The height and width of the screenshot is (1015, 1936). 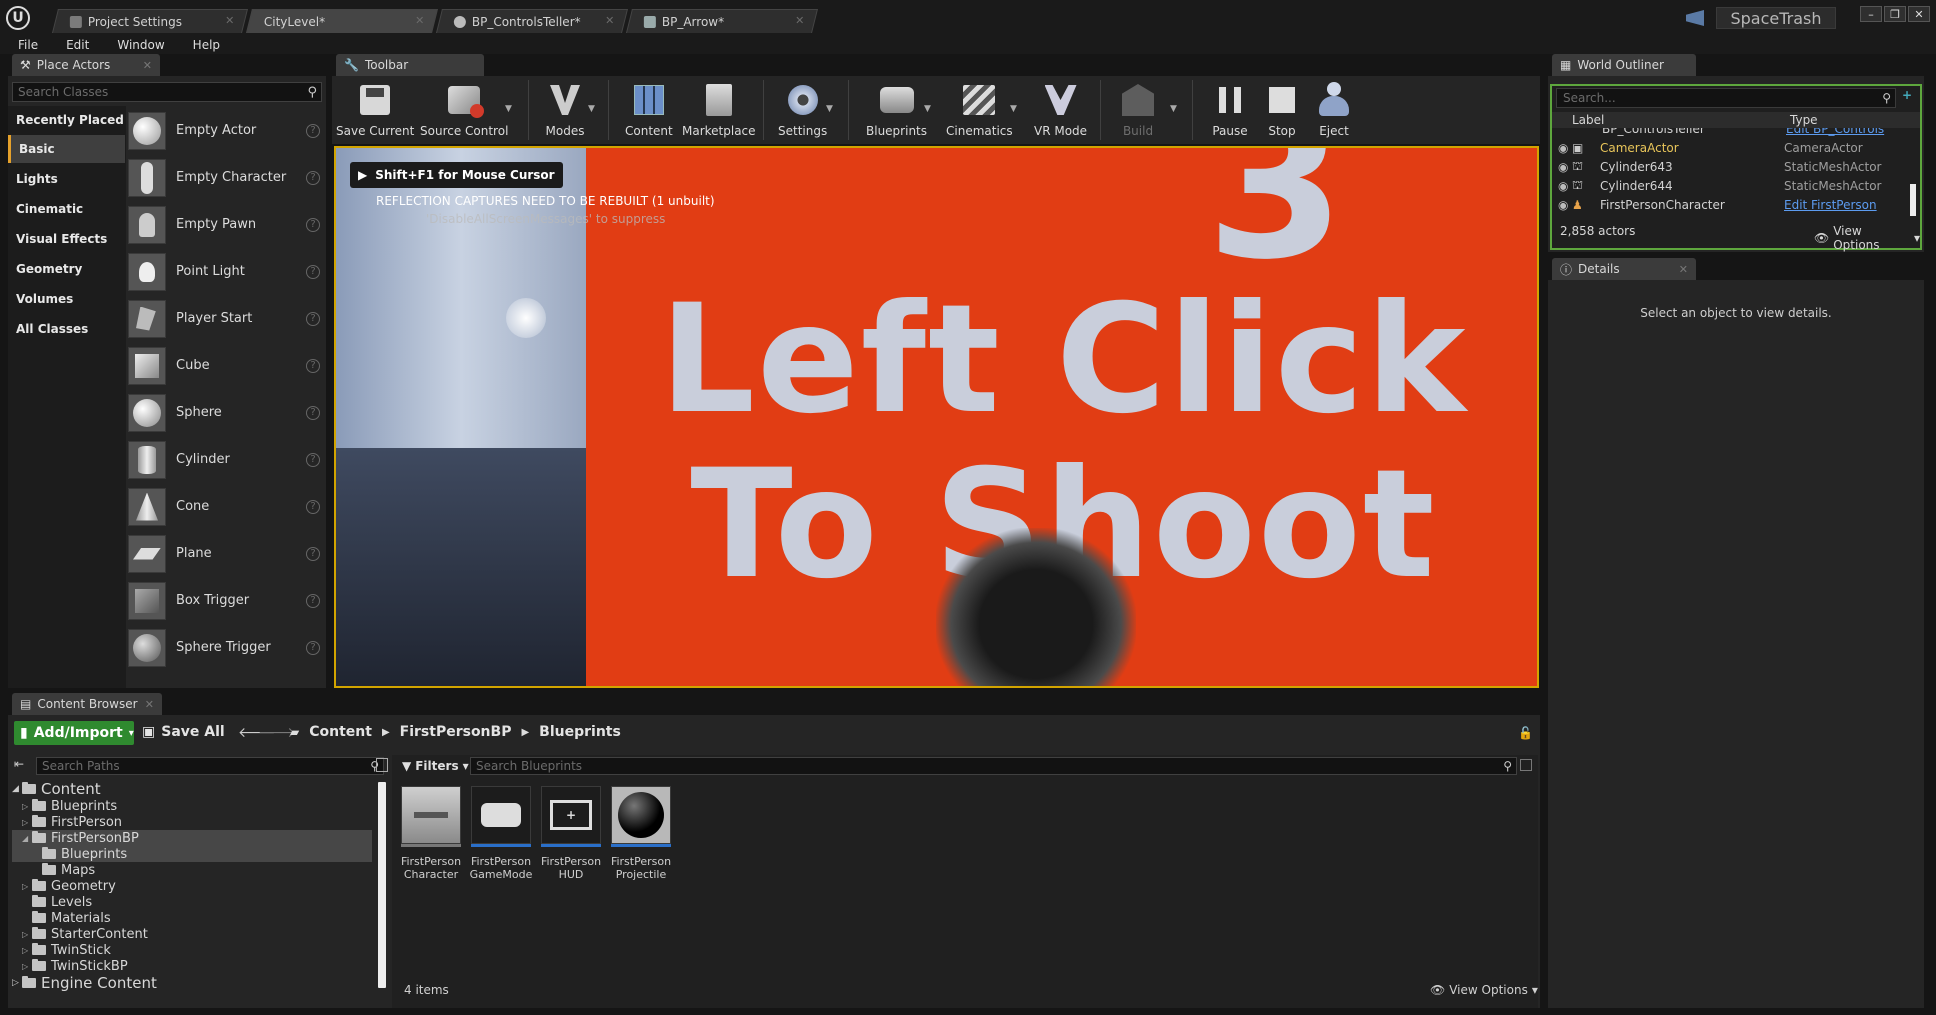 What do you see at coordinates (227, 177) in the screenshot?
I see `actor-empty-character: Empty Character?` at bounding box center [227, 177].